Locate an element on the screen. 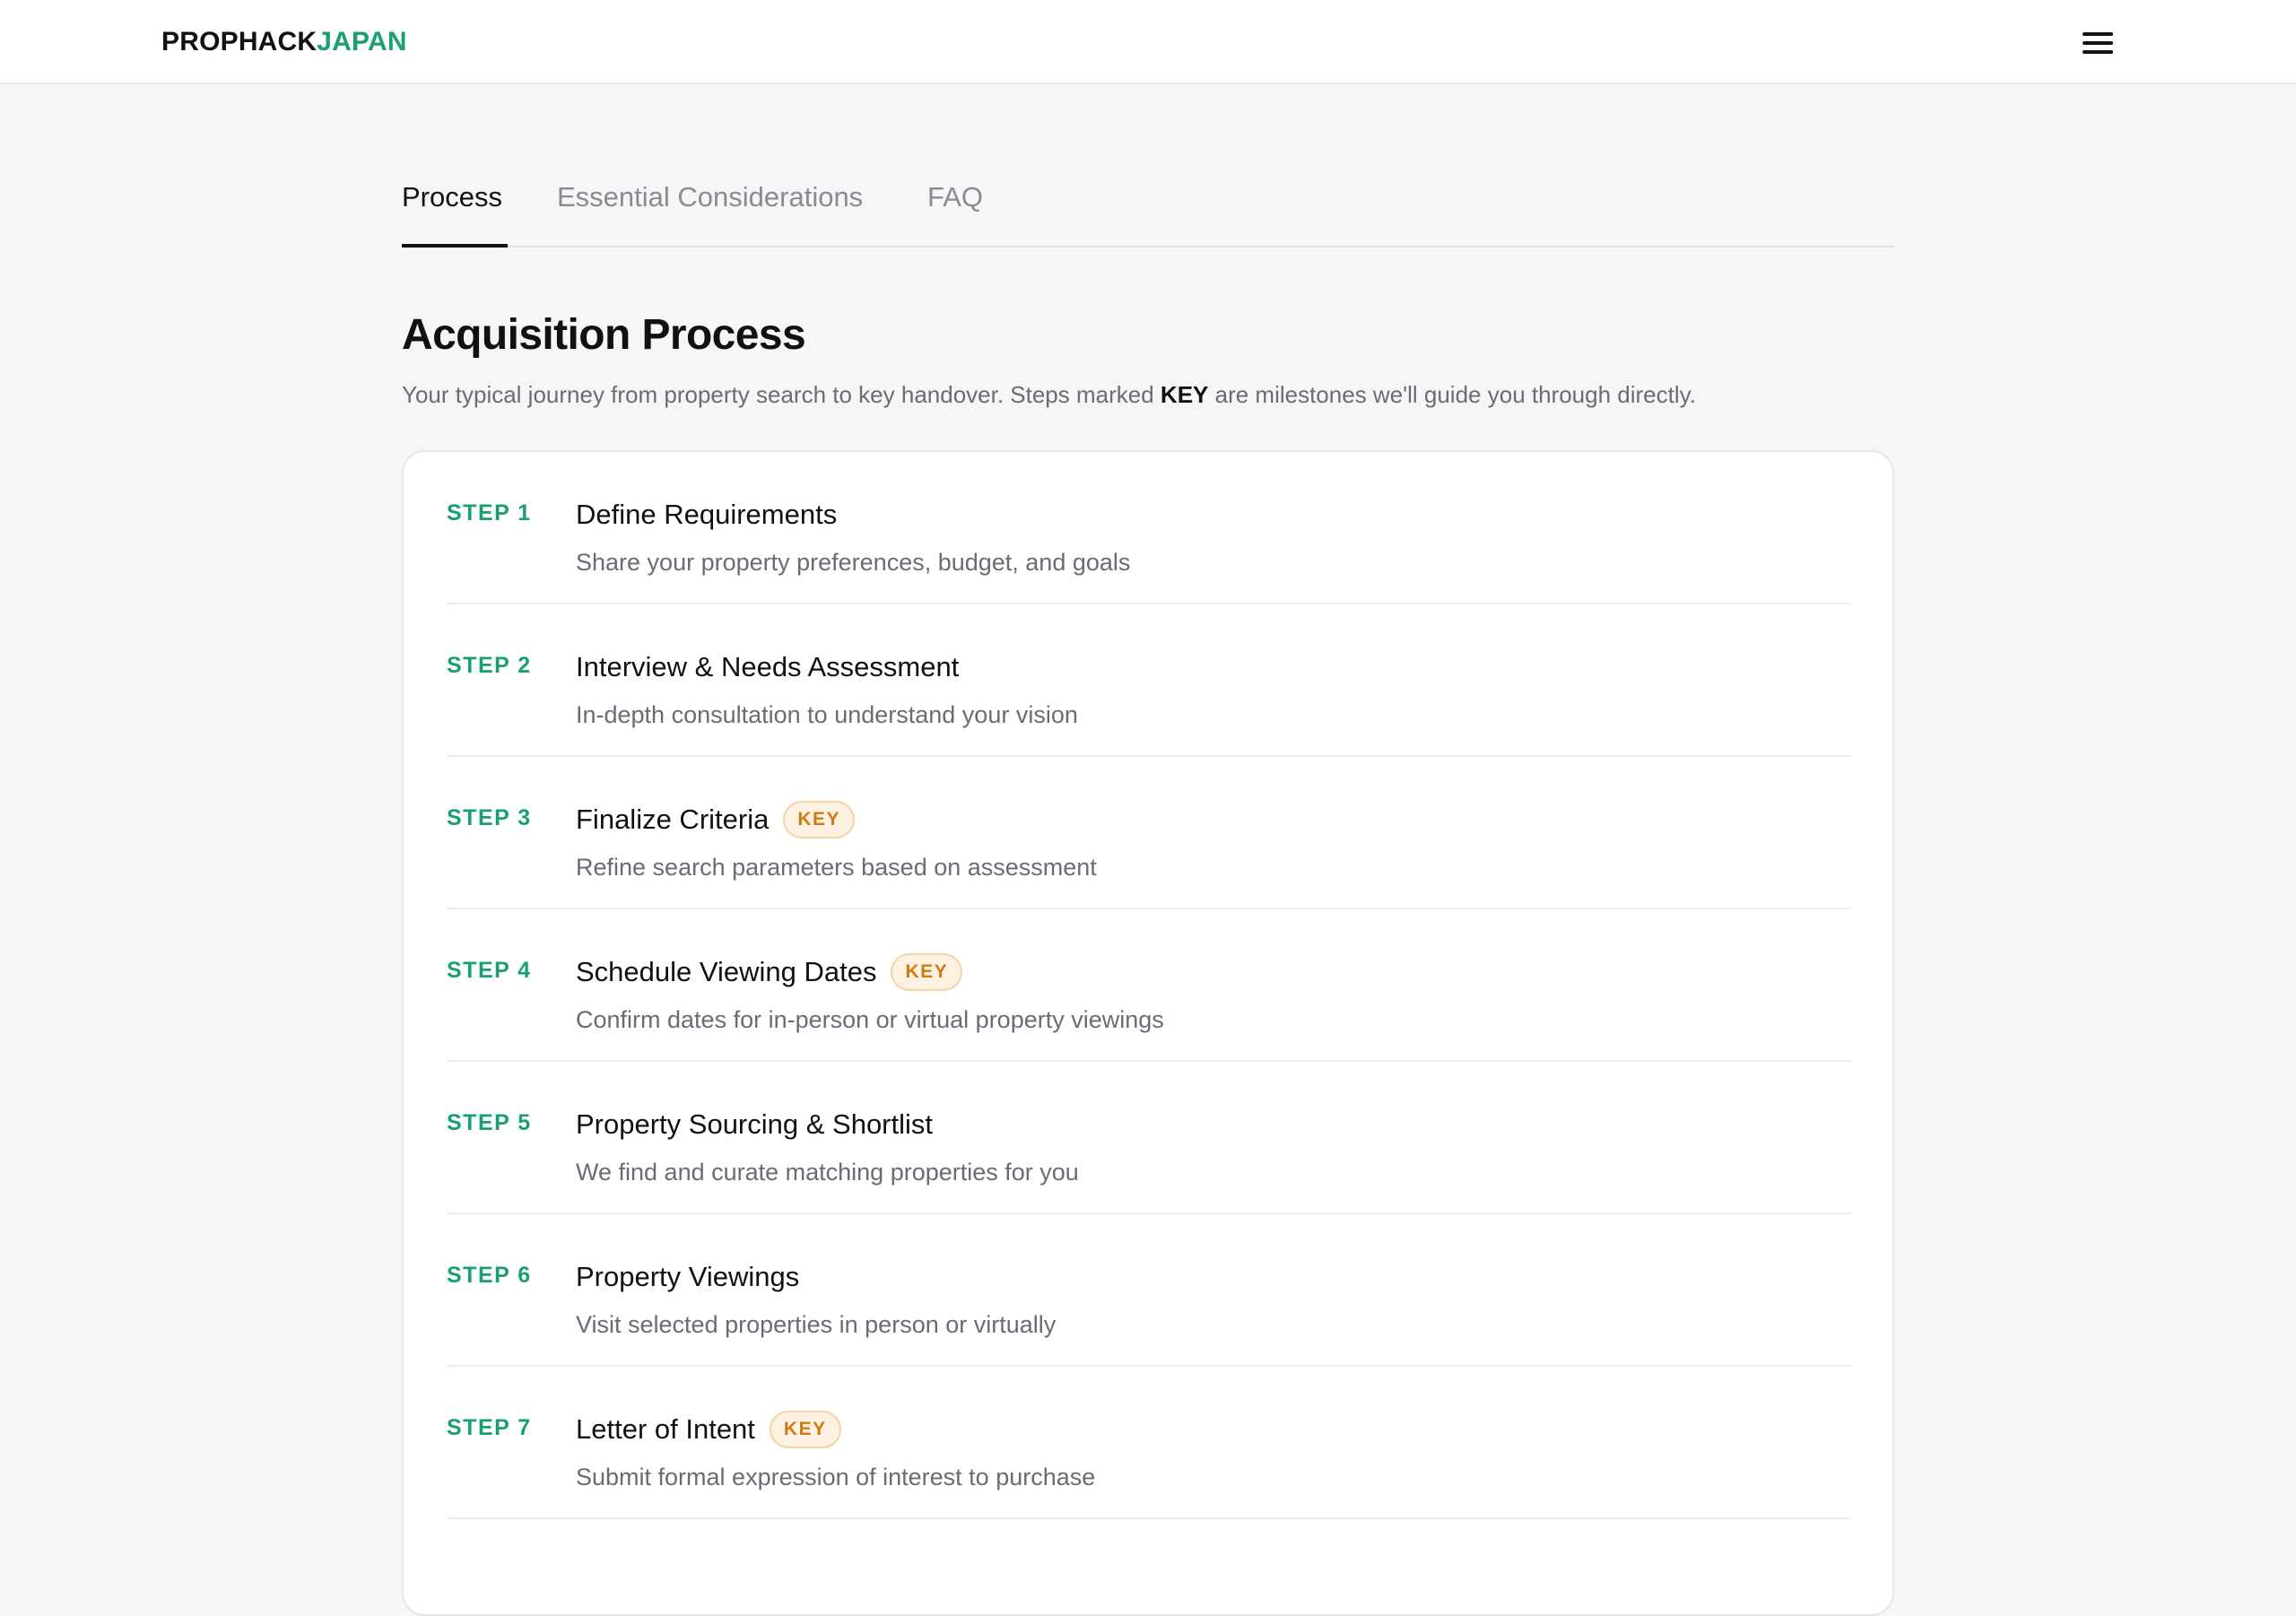 The width and height of the screenshot is (2296, 1616). step-title-row: Property Sourcing & Shortlist is located at coordinates (754, 1124).